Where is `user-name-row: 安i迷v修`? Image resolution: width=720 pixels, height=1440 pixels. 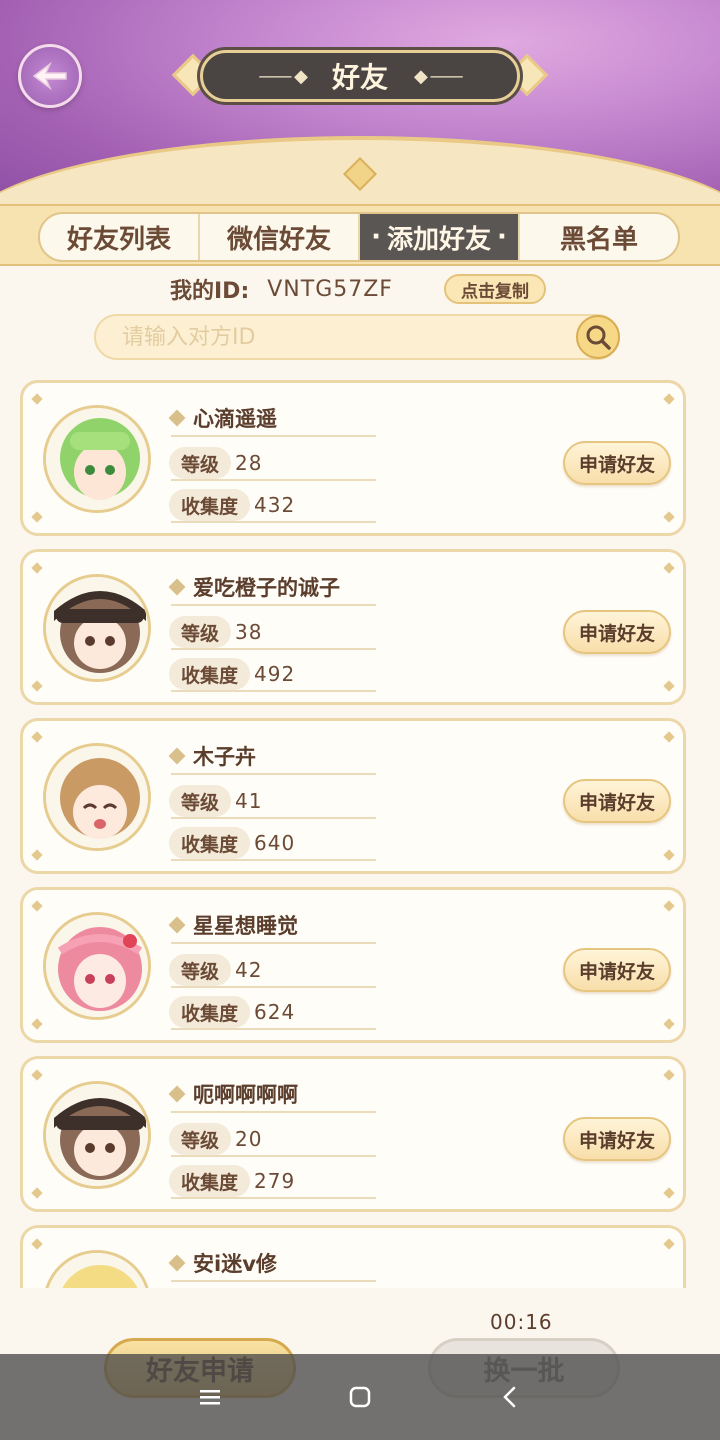 user-name-row: 安i迷v修 is located at coordinates (222, 1263).